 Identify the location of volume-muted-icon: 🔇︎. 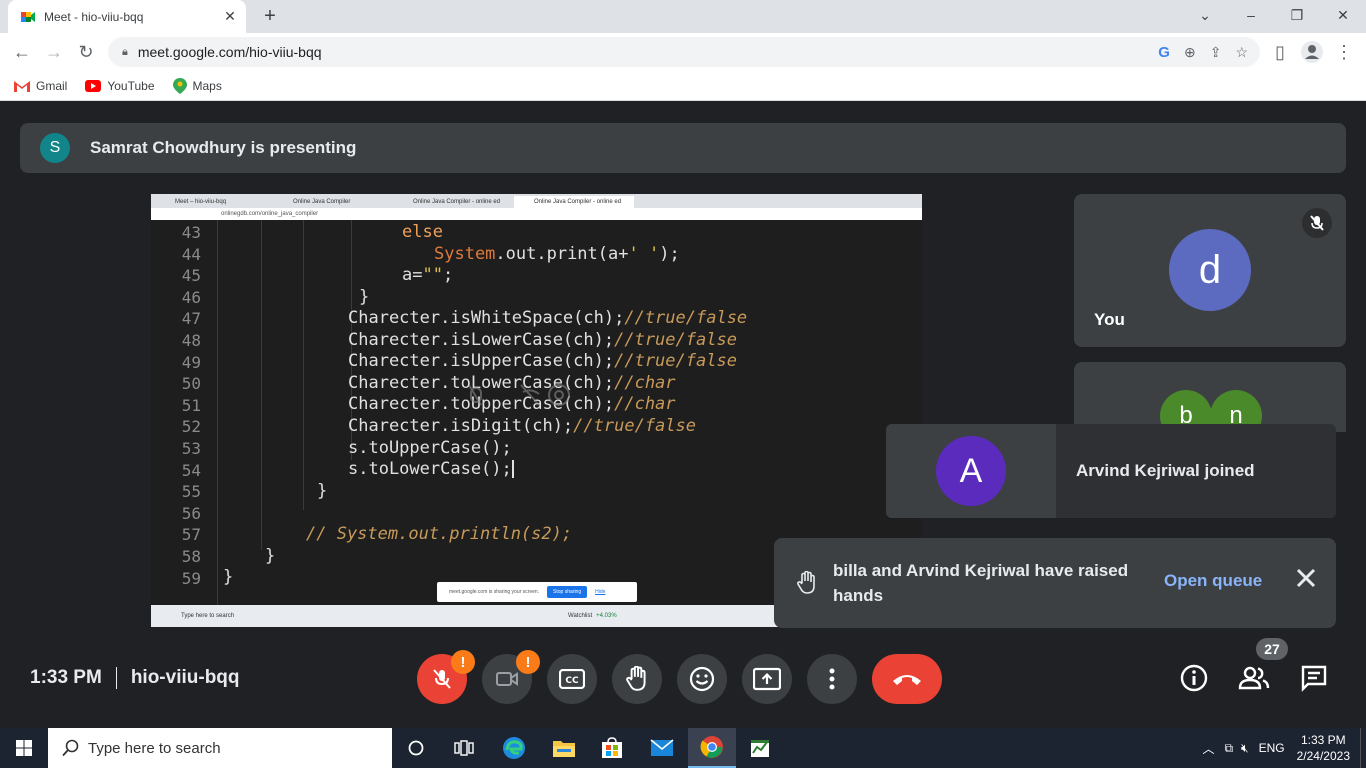
(1245, 748).